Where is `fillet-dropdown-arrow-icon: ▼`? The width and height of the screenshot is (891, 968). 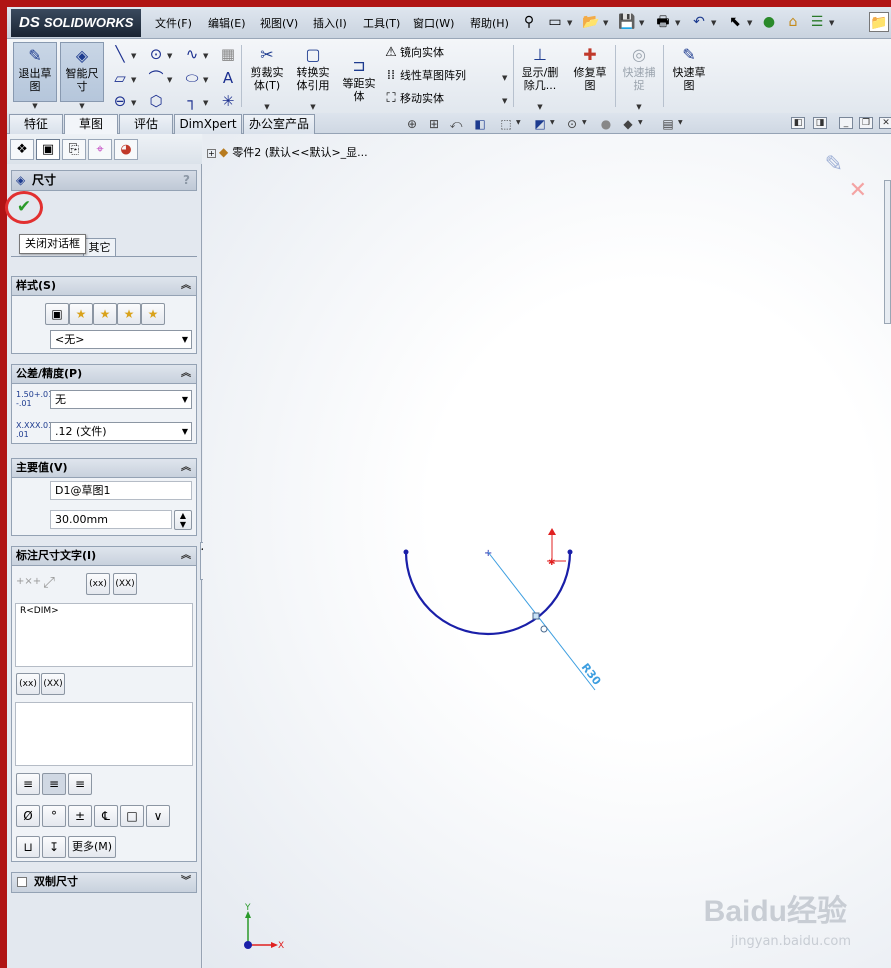
fillet-dropdown-arrow-icon: ▼ is located at coordinates (205, 103).